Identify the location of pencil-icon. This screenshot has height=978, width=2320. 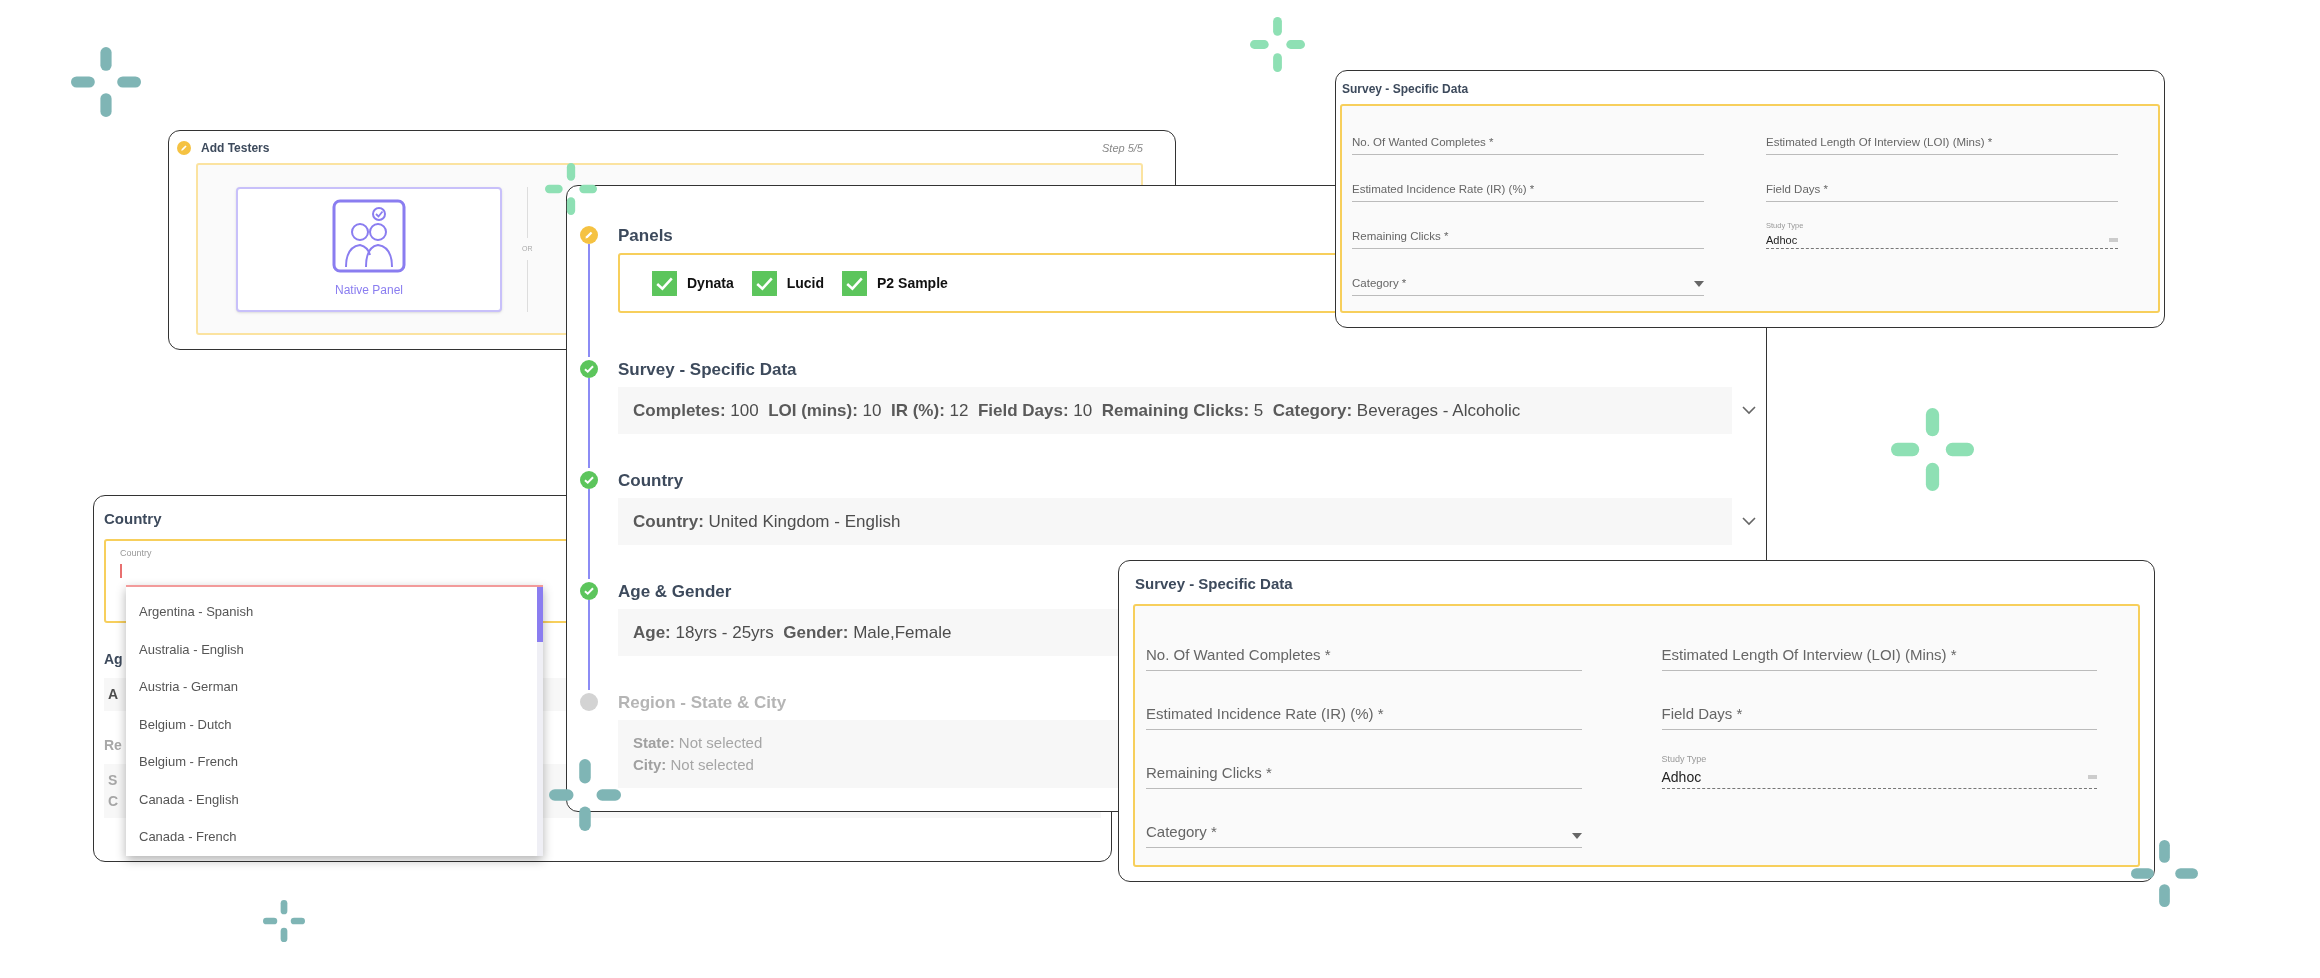
(184, 148).